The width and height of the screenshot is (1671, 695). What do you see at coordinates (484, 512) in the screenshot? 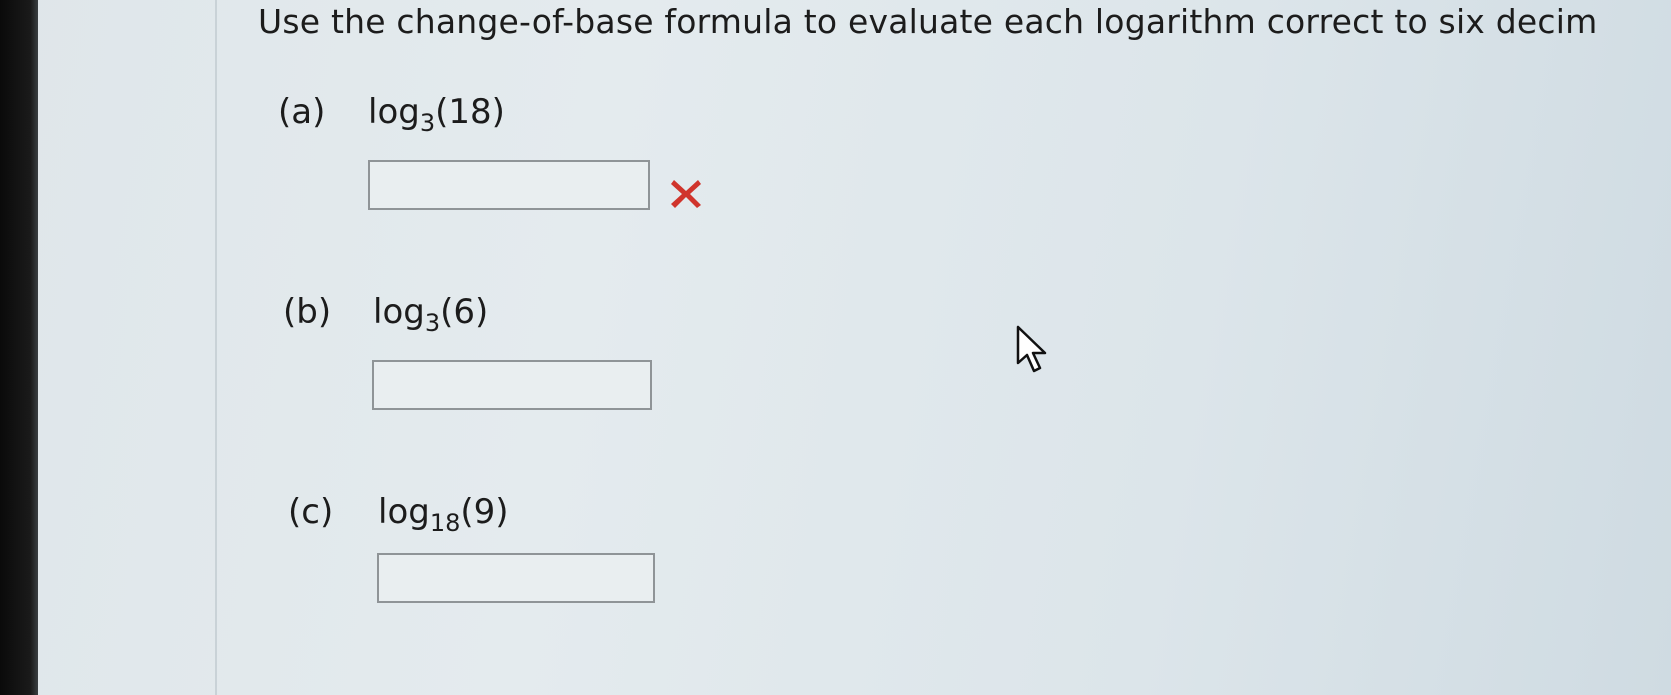
I see `part-c-arg: (9)` at bounding box center [484, 512].